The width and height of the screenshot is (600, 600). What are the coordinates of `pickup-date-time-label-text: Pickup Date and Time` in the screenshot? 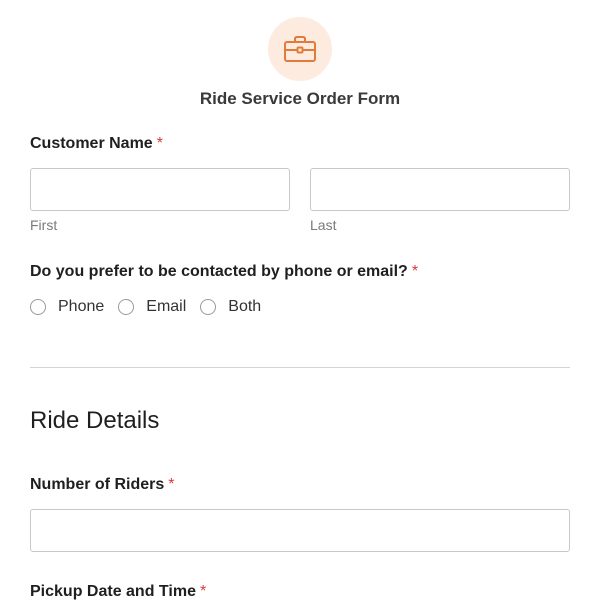 It's located at (113, 591).